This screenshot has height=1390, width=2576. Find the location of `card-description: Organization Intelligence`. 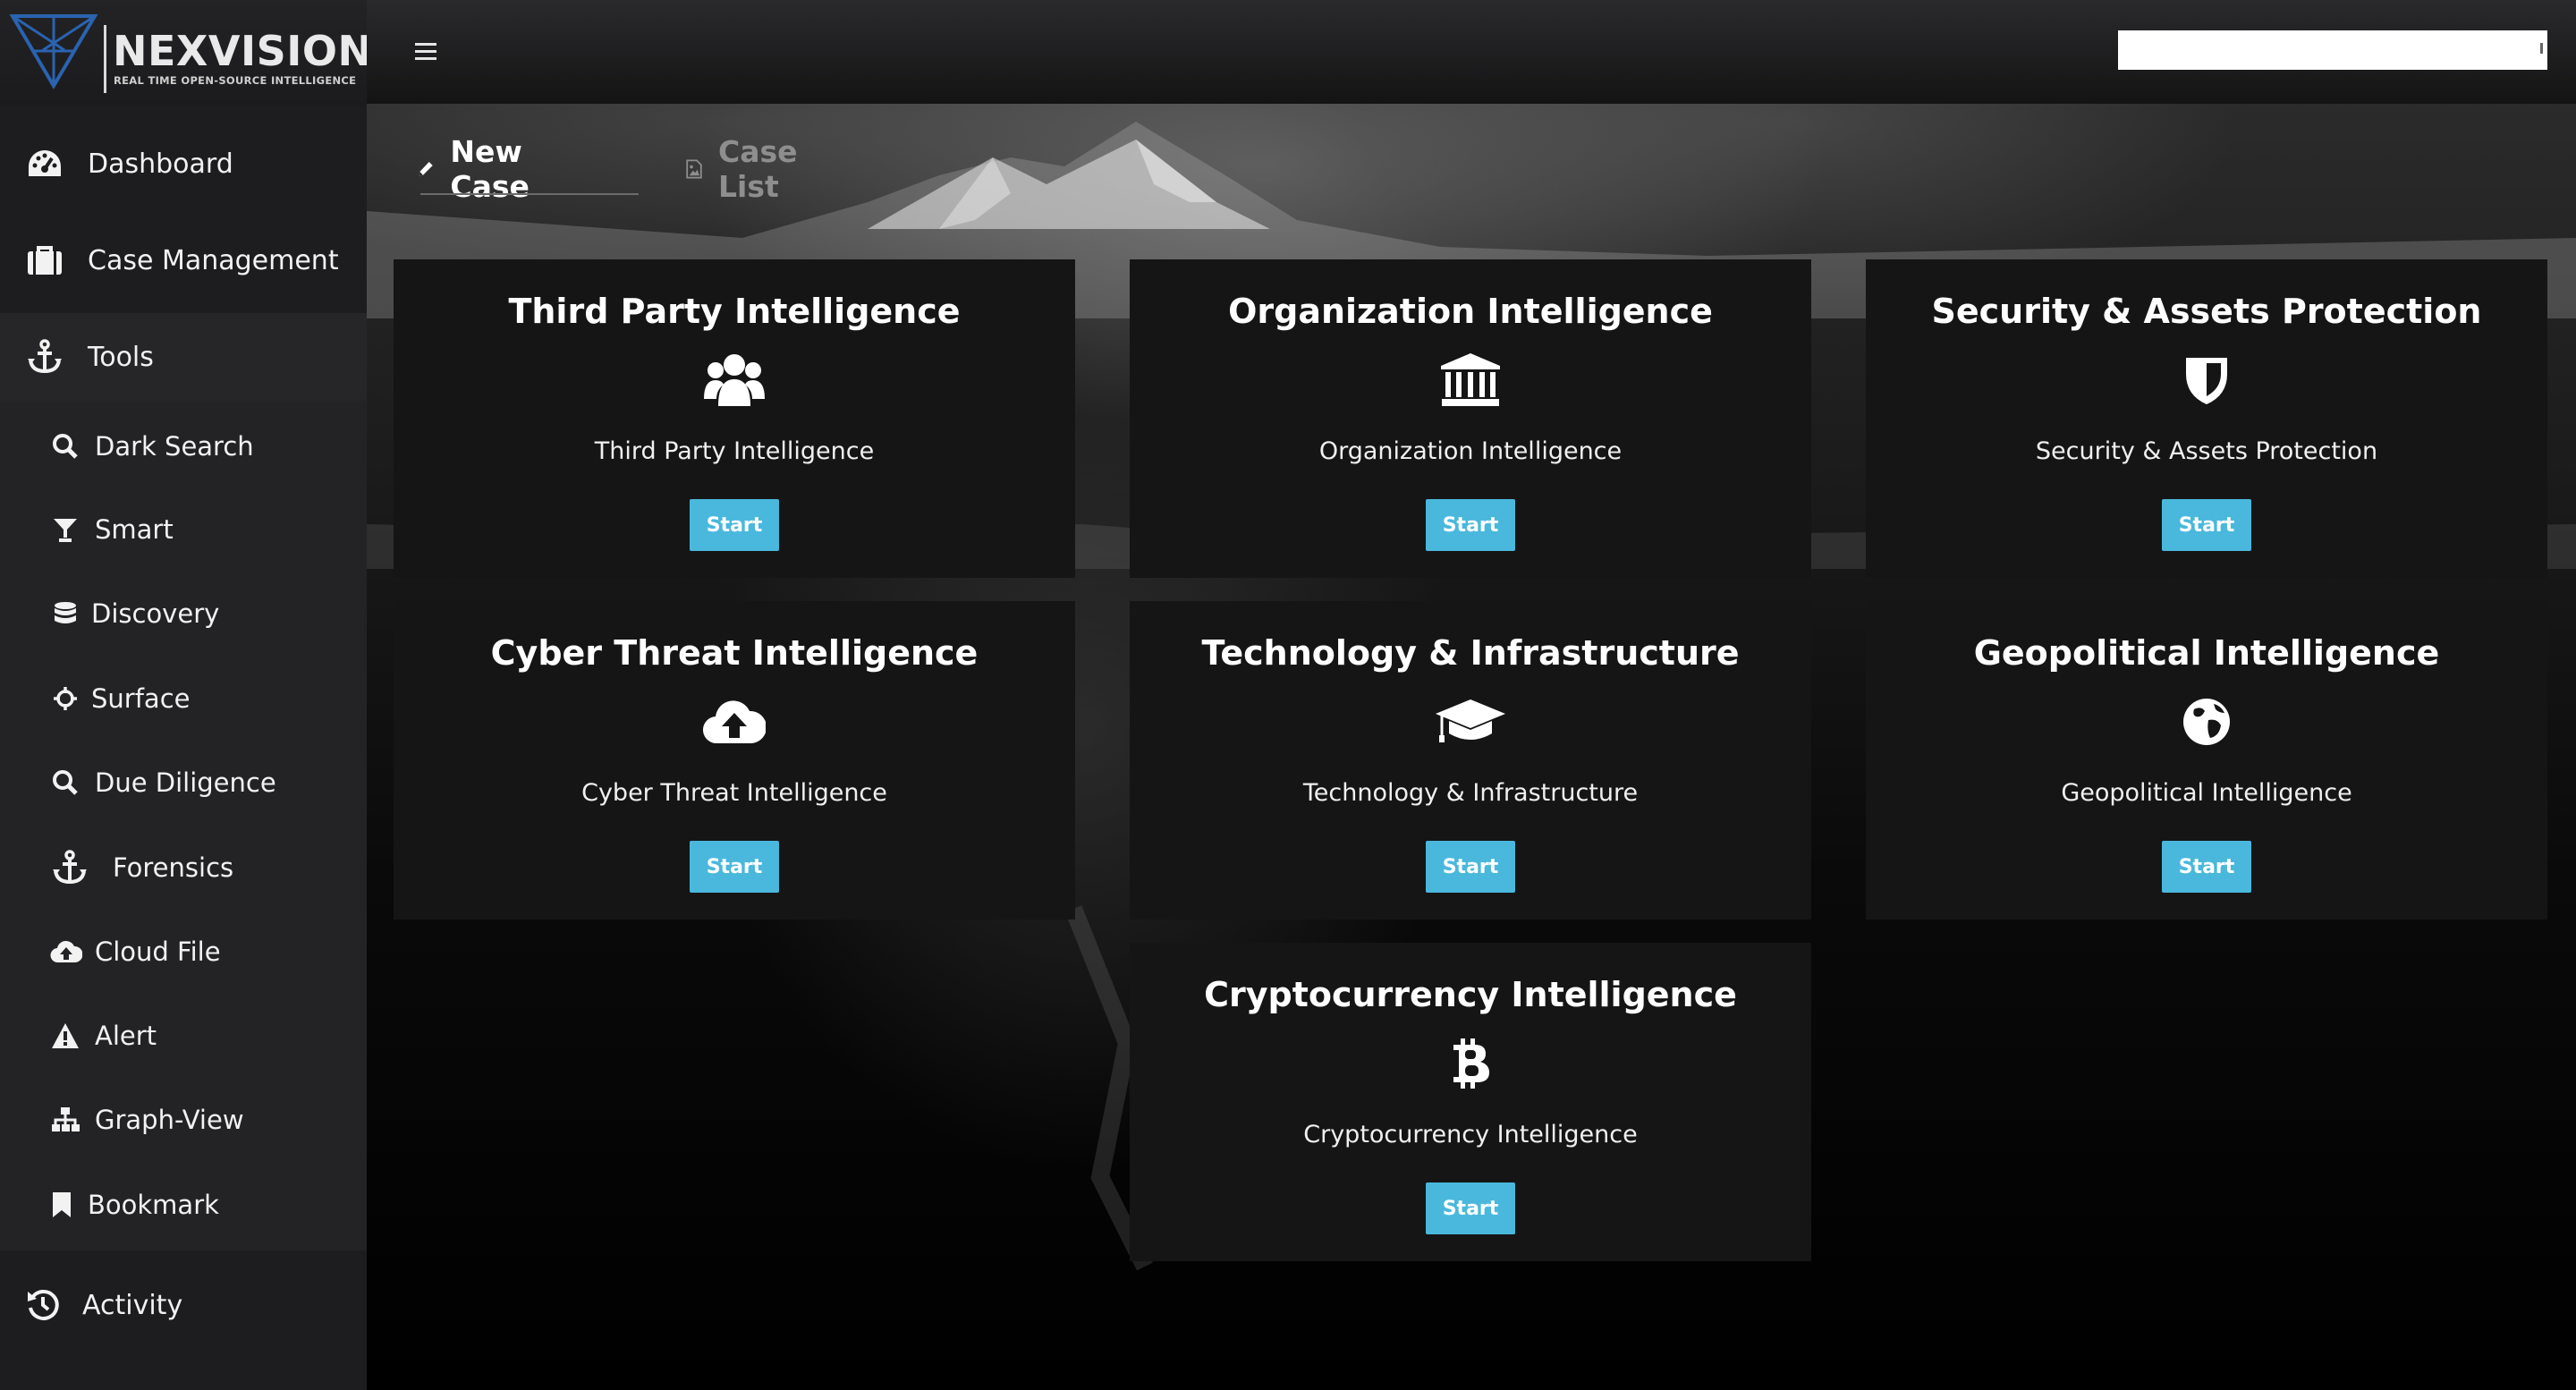

card-description: Organization Intelligence is located at coordinates (1470, 451).